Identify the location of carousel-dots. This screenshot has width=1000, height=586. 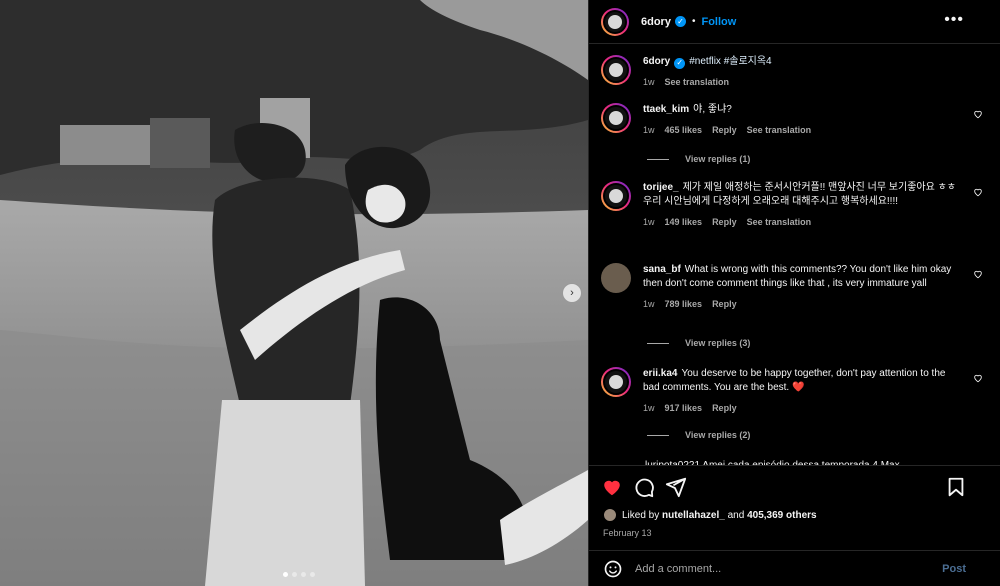
(299, 574).